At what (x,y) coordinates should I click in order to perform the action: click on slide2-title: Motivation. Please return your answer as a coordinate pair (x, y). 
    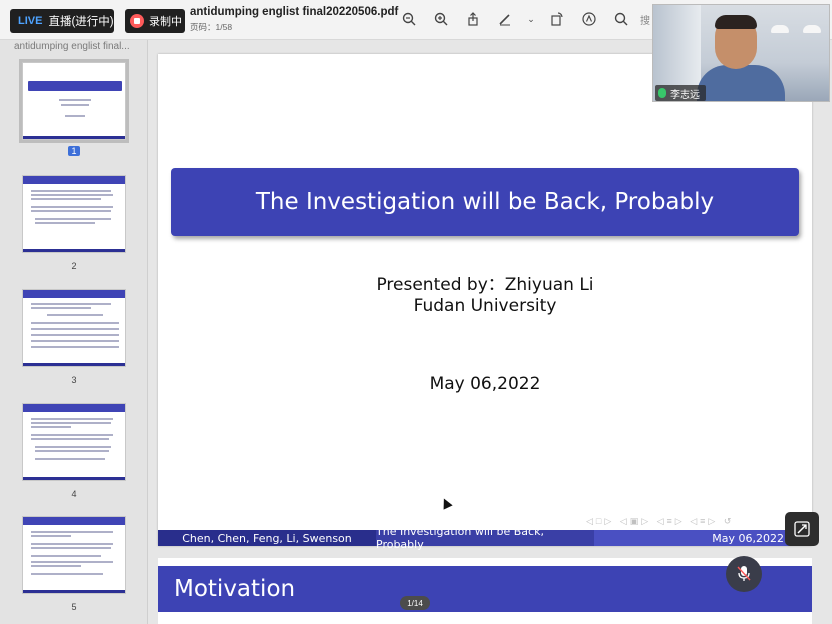
    Looking at the image, I should click on (485, 589).